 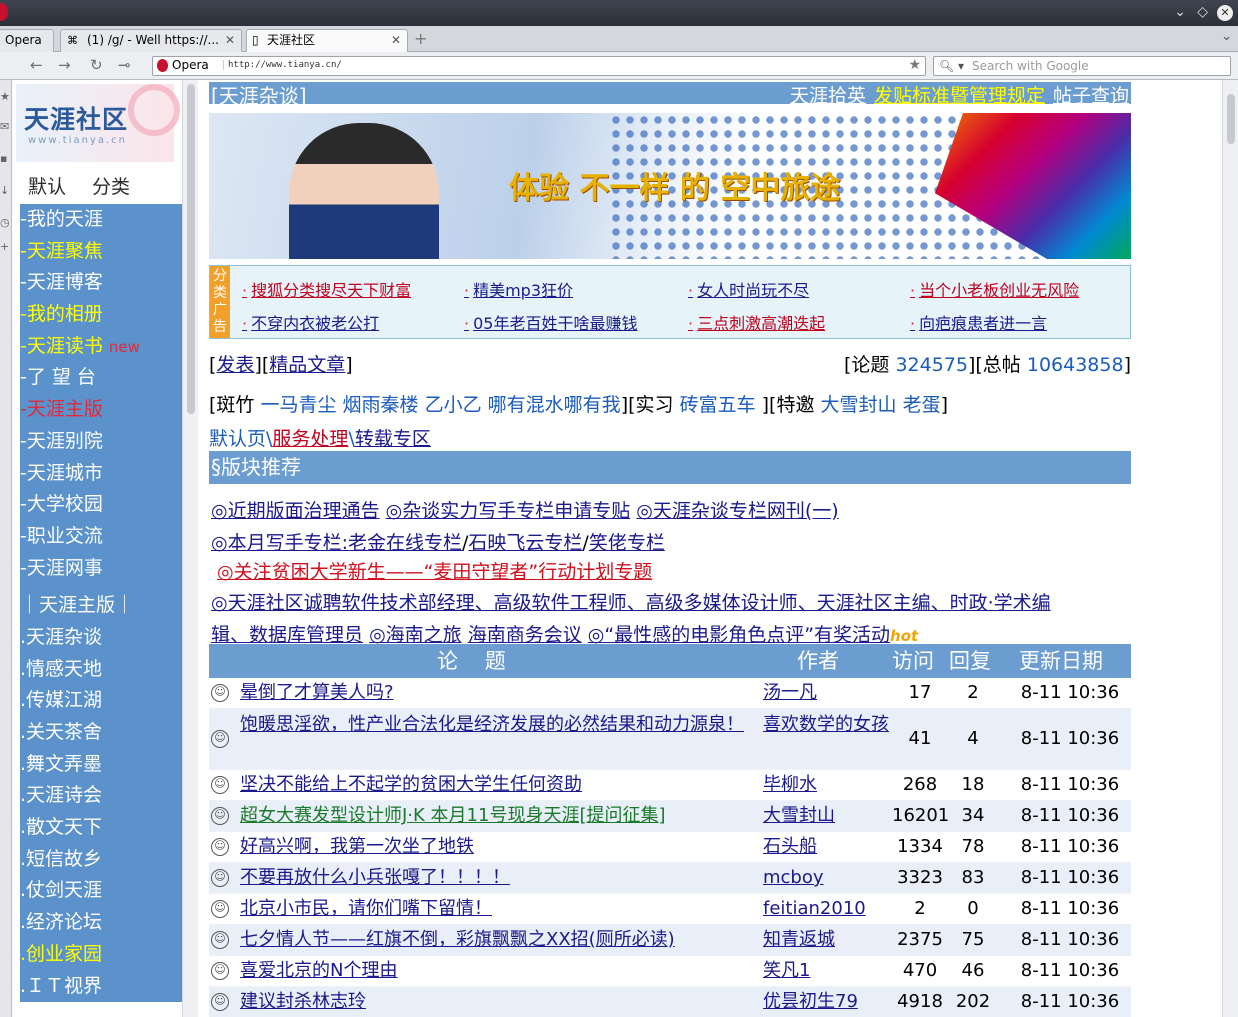 I want to click on rec-link: ◎本月写手专栏:老金在线专栏, so click(x=336, y=543).